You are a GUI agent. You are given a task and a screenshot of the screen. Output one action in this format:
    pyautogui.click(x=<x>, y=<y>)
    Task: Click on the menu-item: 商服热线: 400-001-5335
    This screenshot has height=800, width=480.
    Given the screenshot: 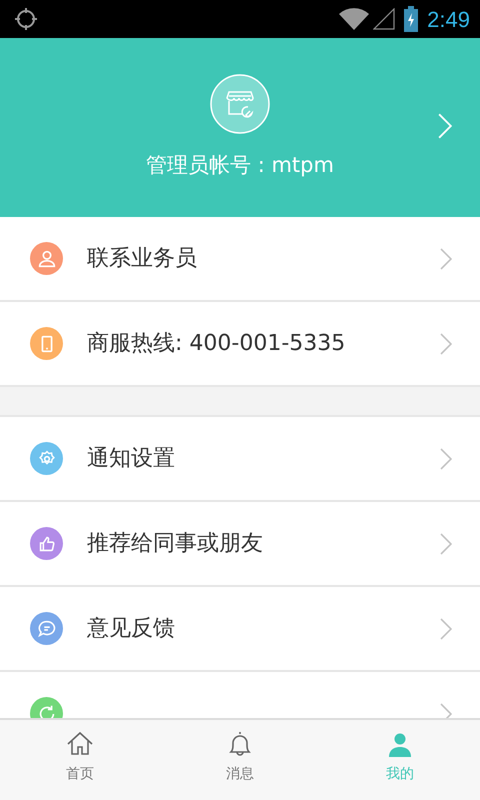 What is the action you would take?
    pyautogui.click(x=240, y=344)
    